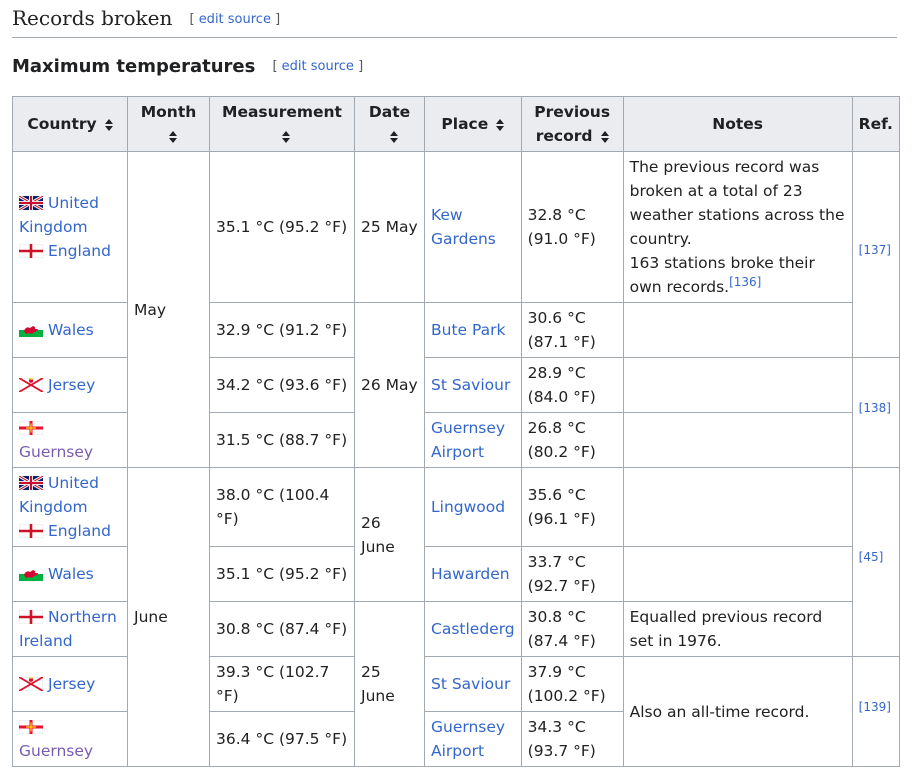 This screenshot has height=781, width=924. I want to click on place-cell: Lingwood, so click(473, 507).